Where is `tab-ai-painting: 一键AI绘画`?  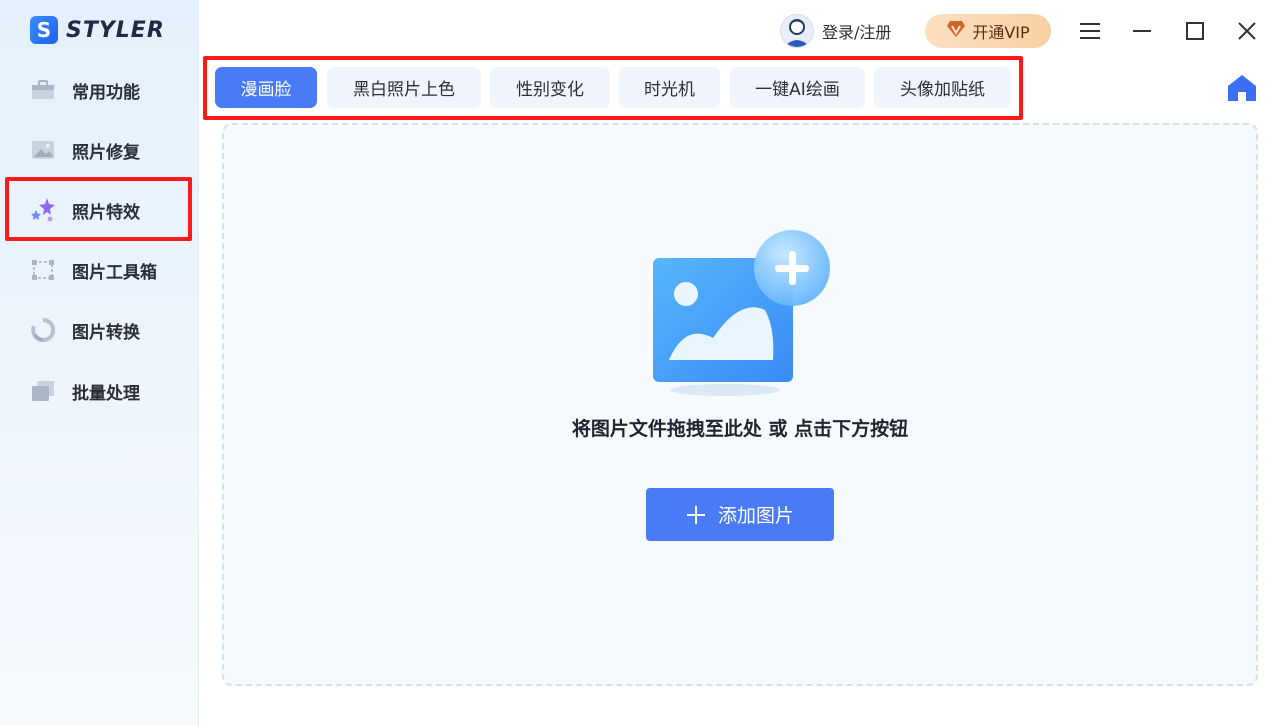 tab-ai-painting: 一键AI绘画 is located at coordinates (797, 87).